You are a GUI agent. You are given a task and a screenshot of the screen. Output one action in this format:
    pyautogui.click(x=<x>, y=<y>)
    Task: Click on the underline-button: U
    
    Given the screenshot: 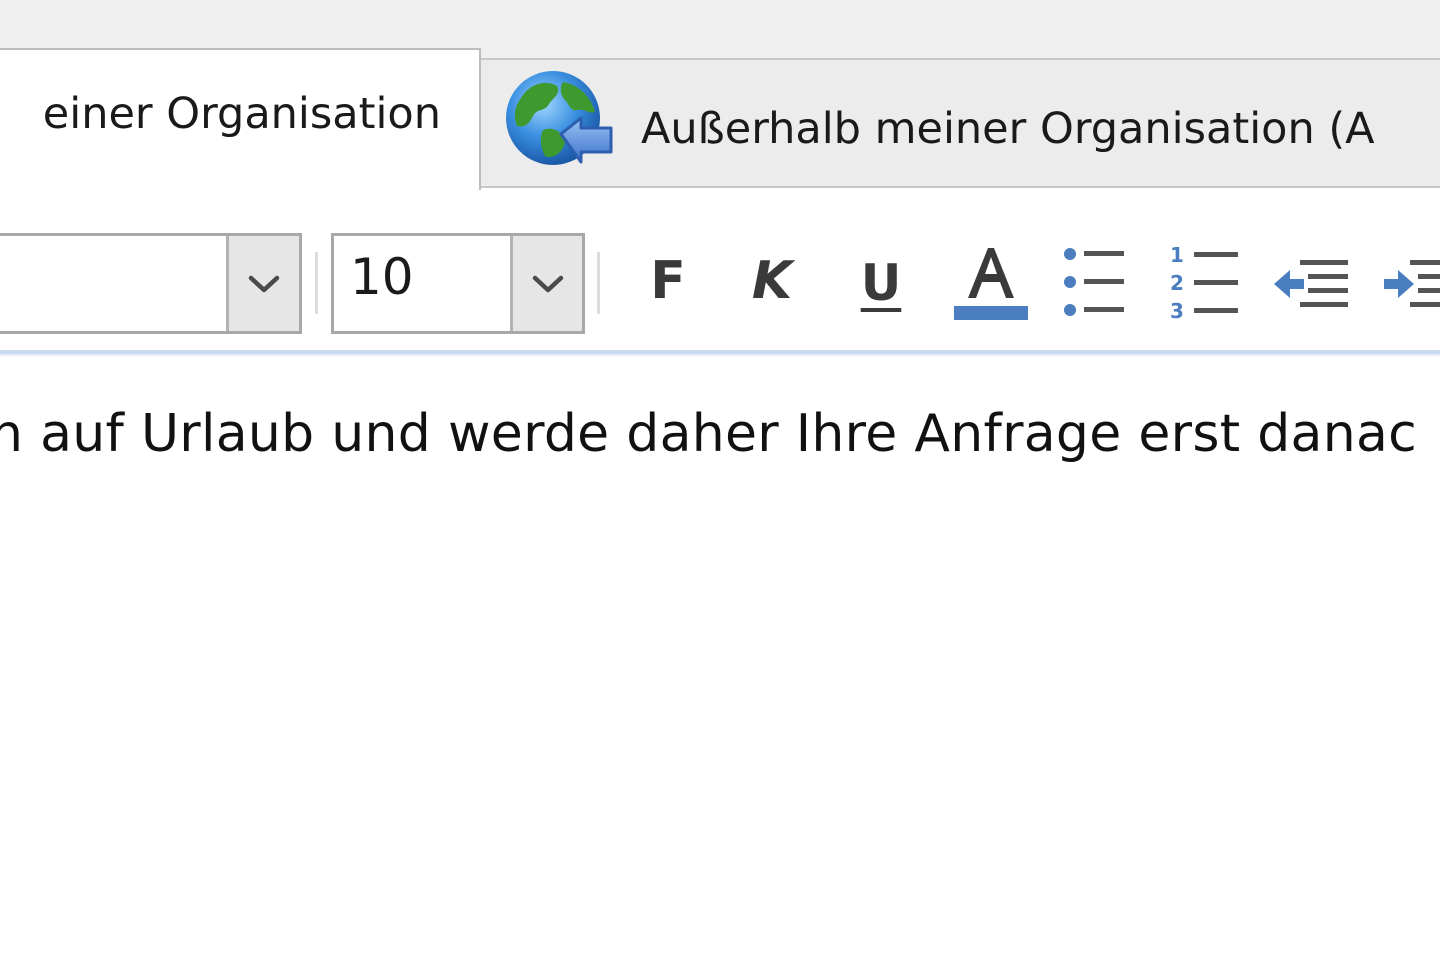 What is the action you would take?
    pyautogui.click(x=881, y=283)
    